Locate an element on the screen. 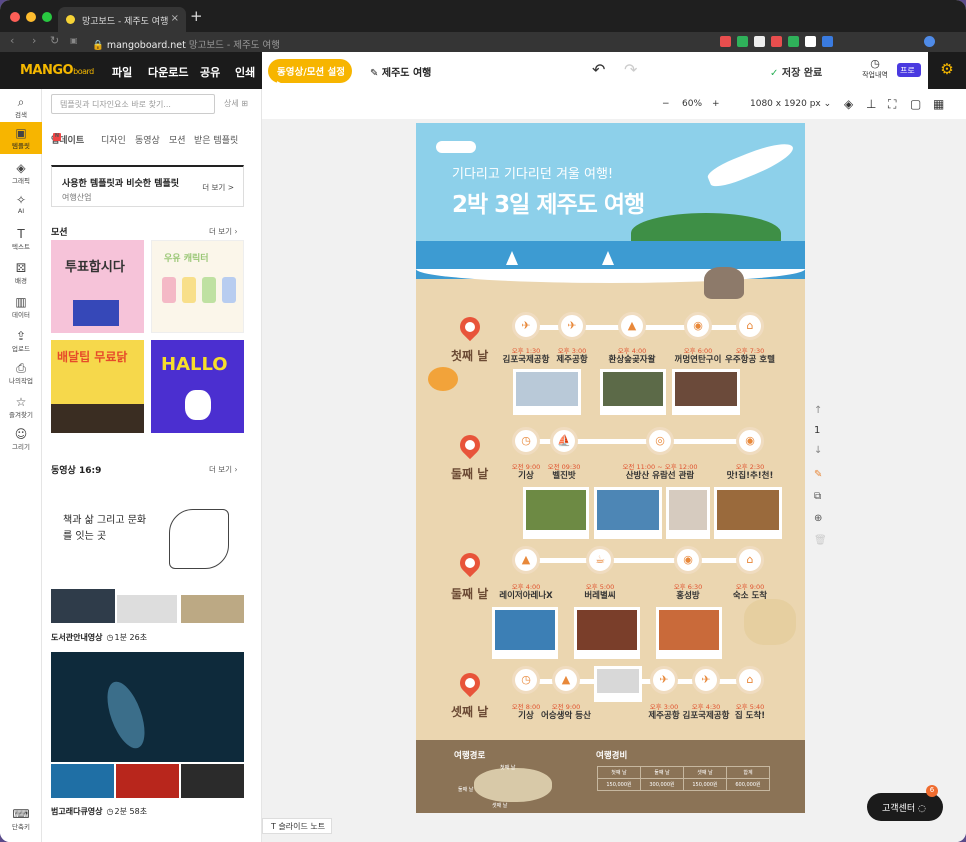  rail-draw: ☺ 그리기 is located at coordinates (21, 439).